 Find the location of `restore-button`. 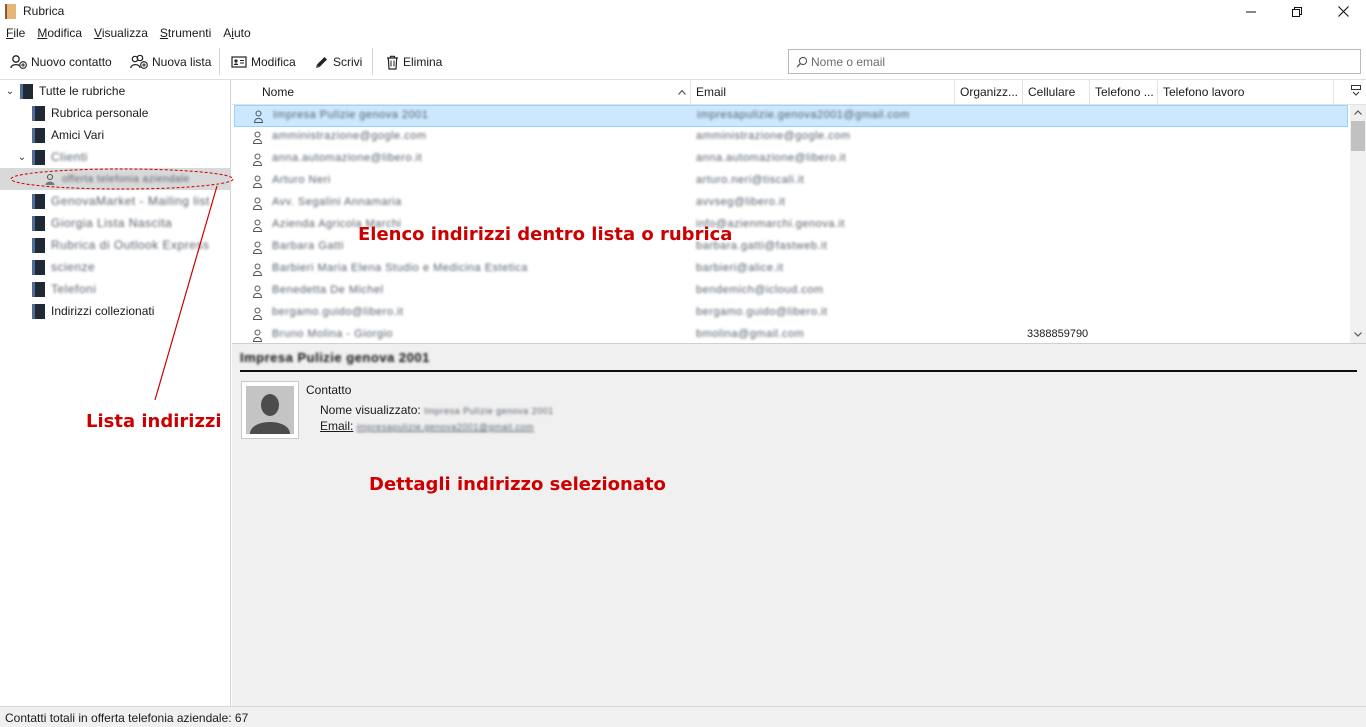

restore-button is located at coordinates (1297, 11).